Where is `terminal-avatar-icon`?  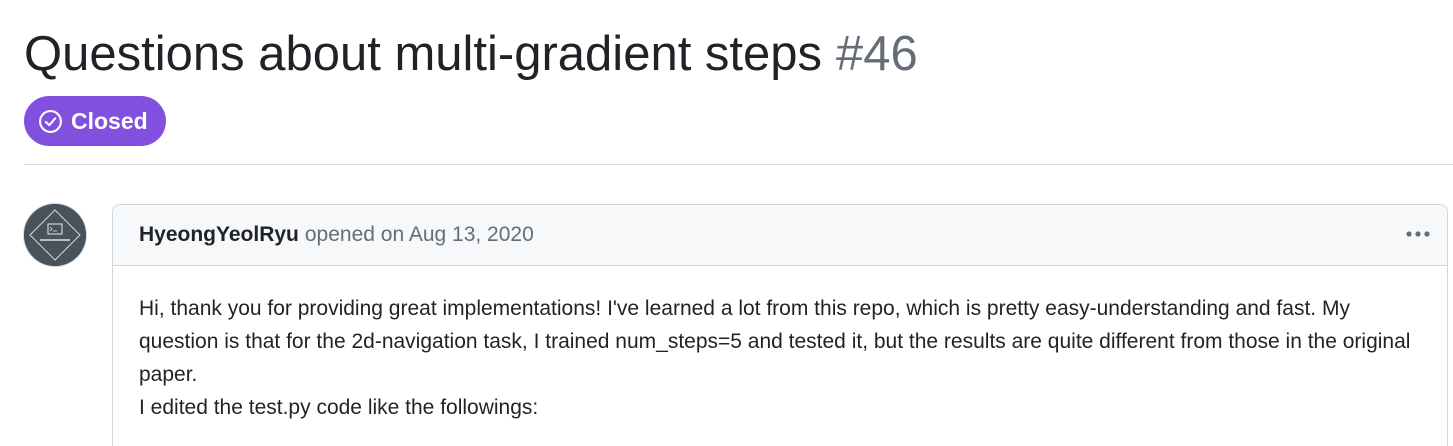
terminal-avatar-icon is located at coordinates (55, 235).